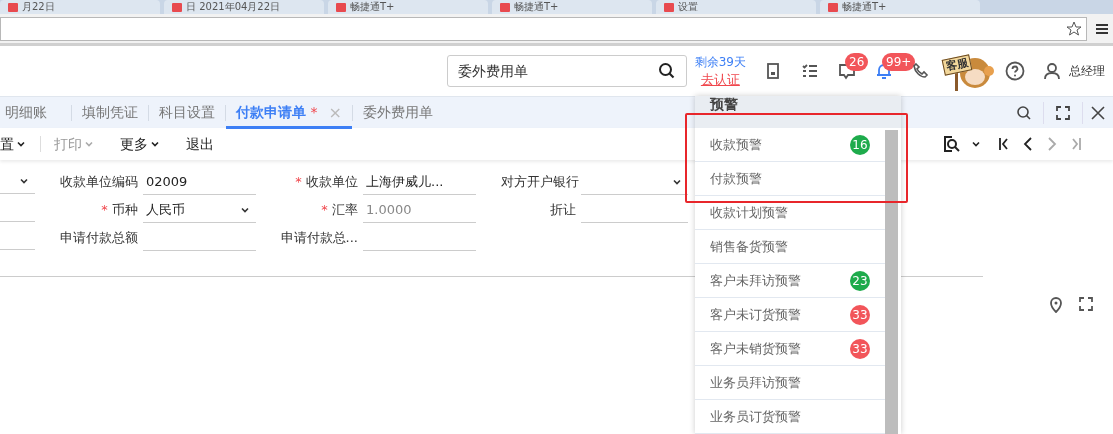 This screenshot has height=434, width=1113. I want to click on trial-days-text: 剩余39天, so click(720, 62).